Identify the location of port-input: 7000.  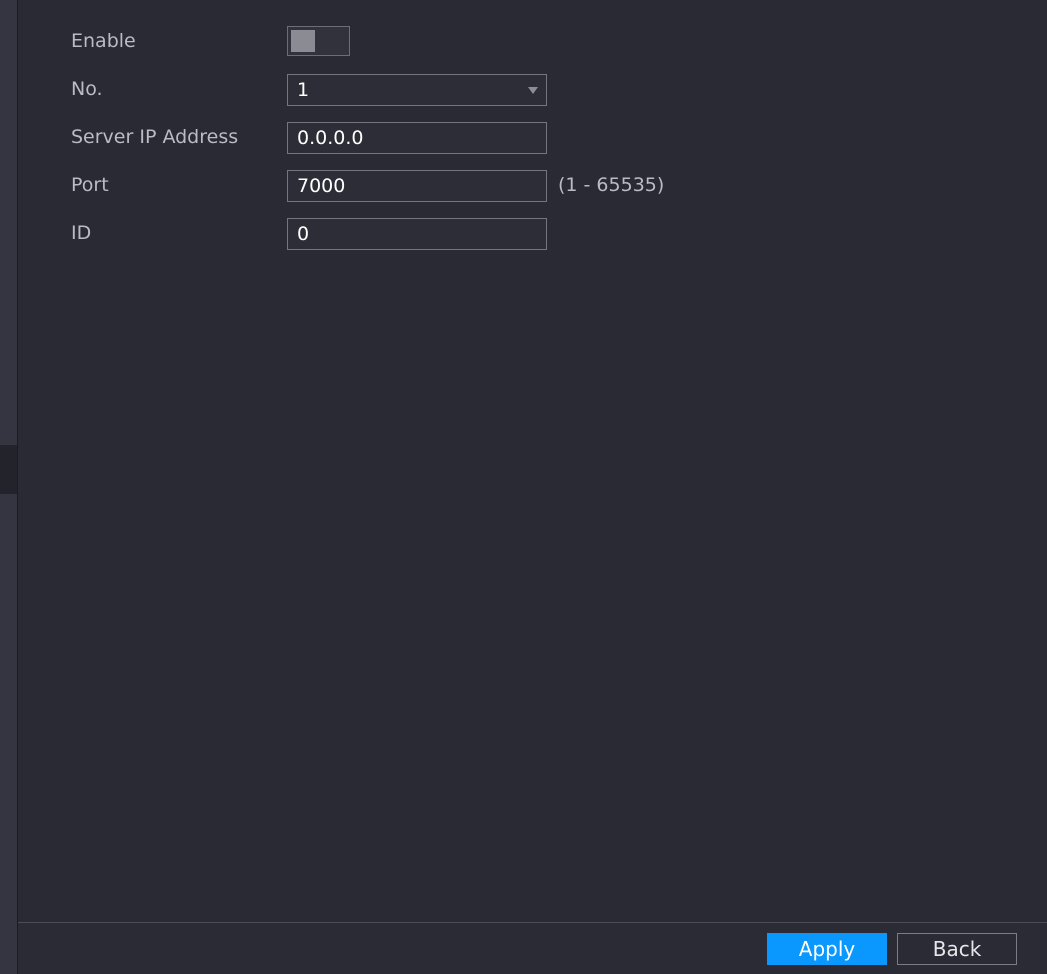
(417, 186).